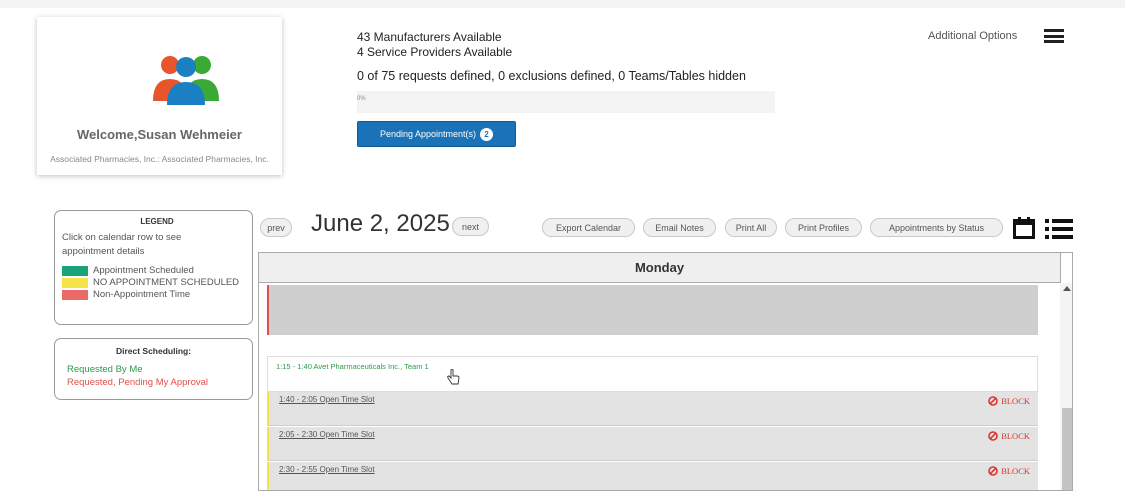 This screenshot has width=1125, height=491. I want to click on pending-appointments-button: Pending Appointment(s) 2, so click(436, 134).